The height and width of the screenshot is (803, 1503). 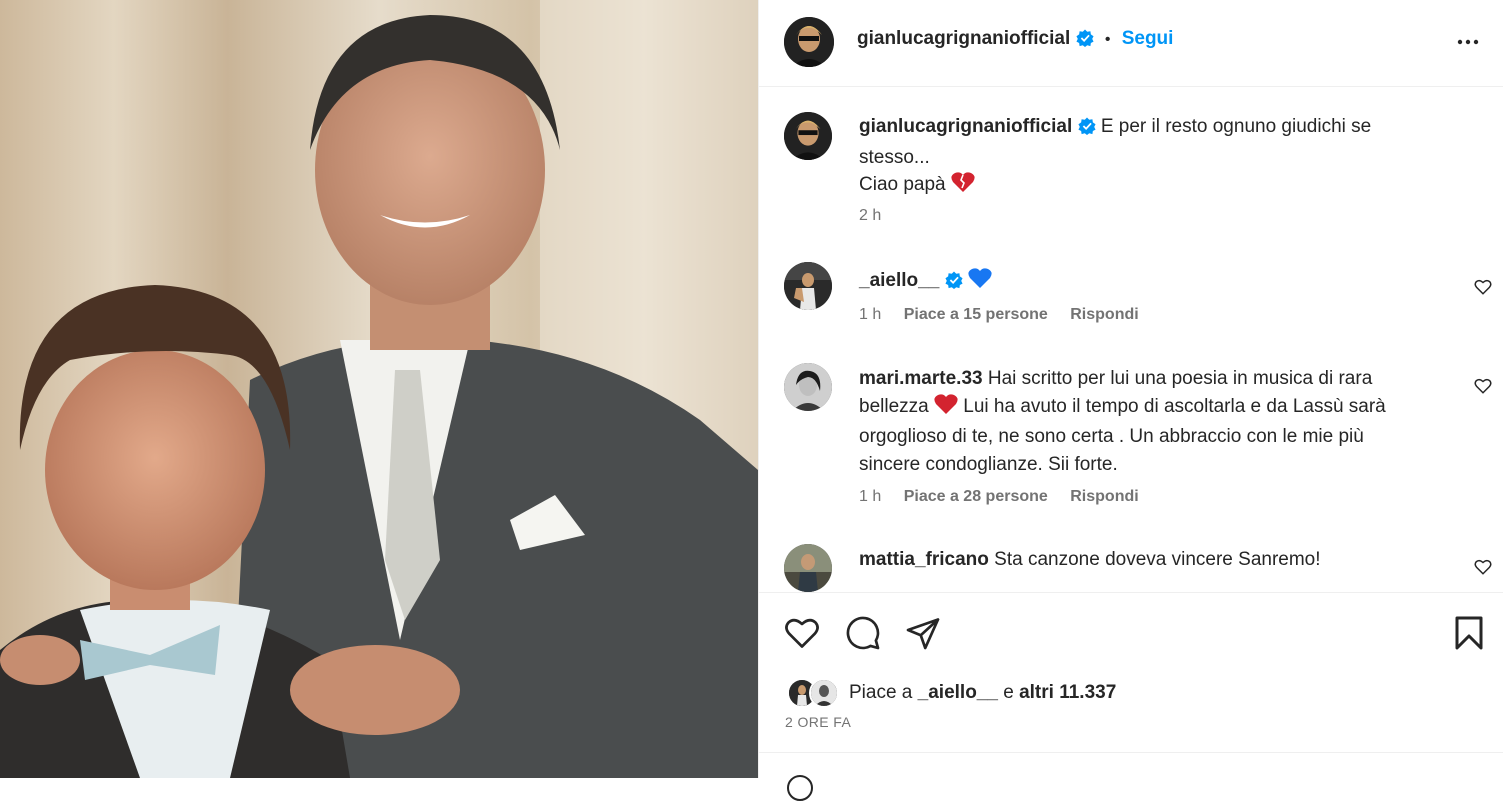 What do you see at coordinates (963, 38) in the screenshot?
I see `author-username: gianlucagrignaniofficial` at bounding box center [963, 38].